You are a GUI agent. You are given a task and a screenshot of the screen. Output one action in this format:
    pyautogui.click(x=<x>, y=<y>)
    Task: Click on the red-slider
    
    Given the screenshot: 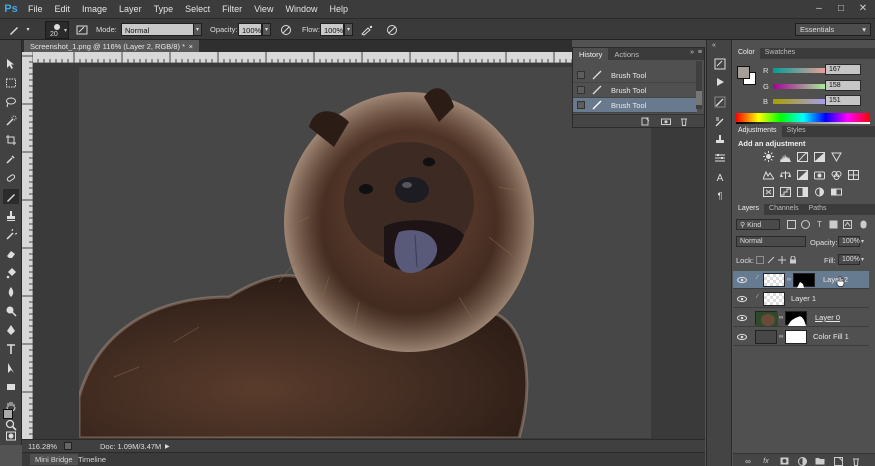 What is the action you would take?
    pyautogui.click(x=801, y=70)
    